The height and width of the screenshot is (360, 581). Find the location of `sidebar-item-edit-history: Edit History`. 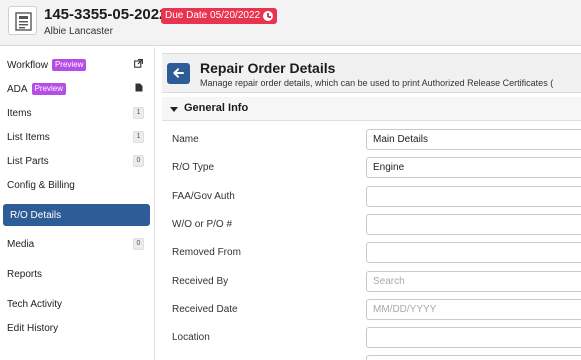

sidebar-item-edit-history: Edit History is located at coordinates (76, 328).